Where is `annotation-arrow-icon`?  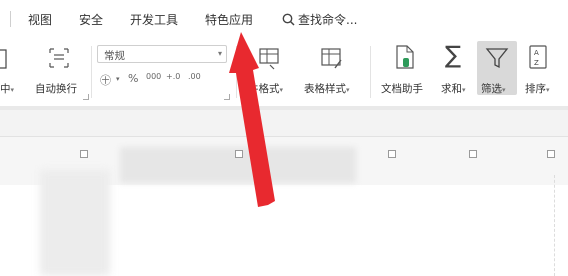
annotation-arrow-icon is located at coordinates (252, 119).